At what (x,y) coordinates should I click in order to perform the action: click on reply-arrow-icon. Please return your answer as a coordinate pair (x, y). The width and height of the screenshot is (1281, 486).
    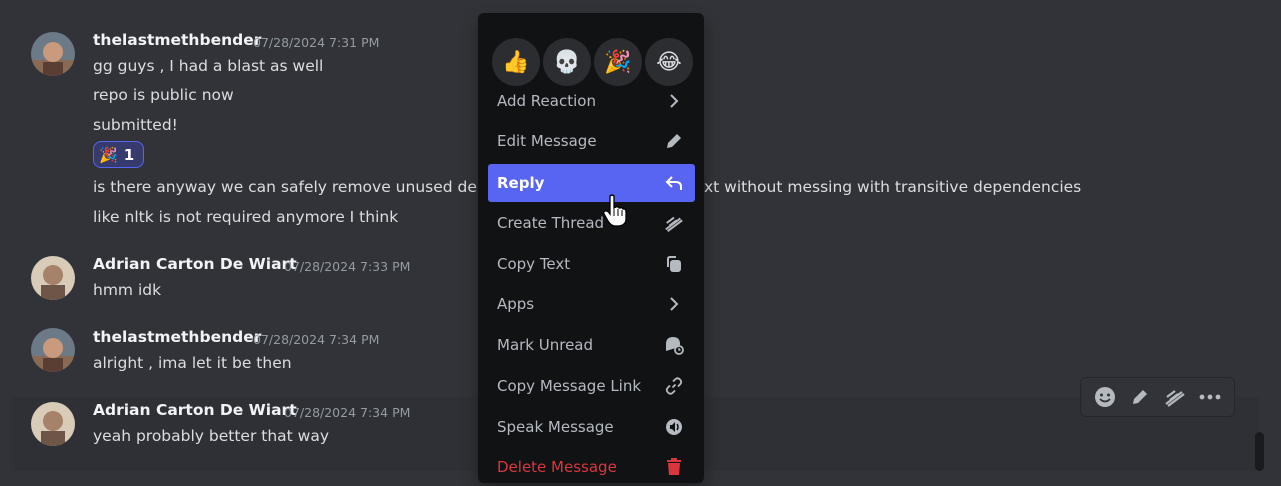
    Looking at the image, I should click on (674, 183).